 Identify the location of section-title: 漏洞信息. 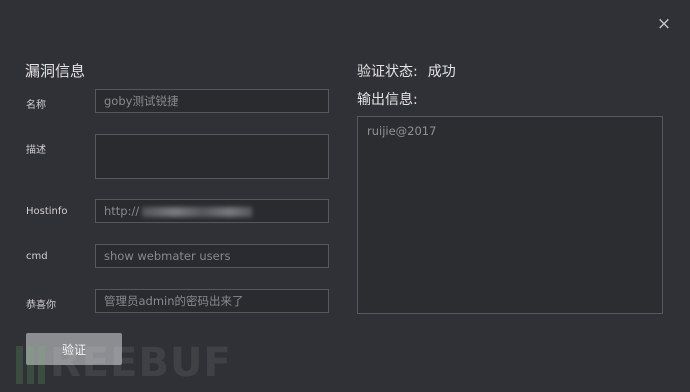
(55, 71).